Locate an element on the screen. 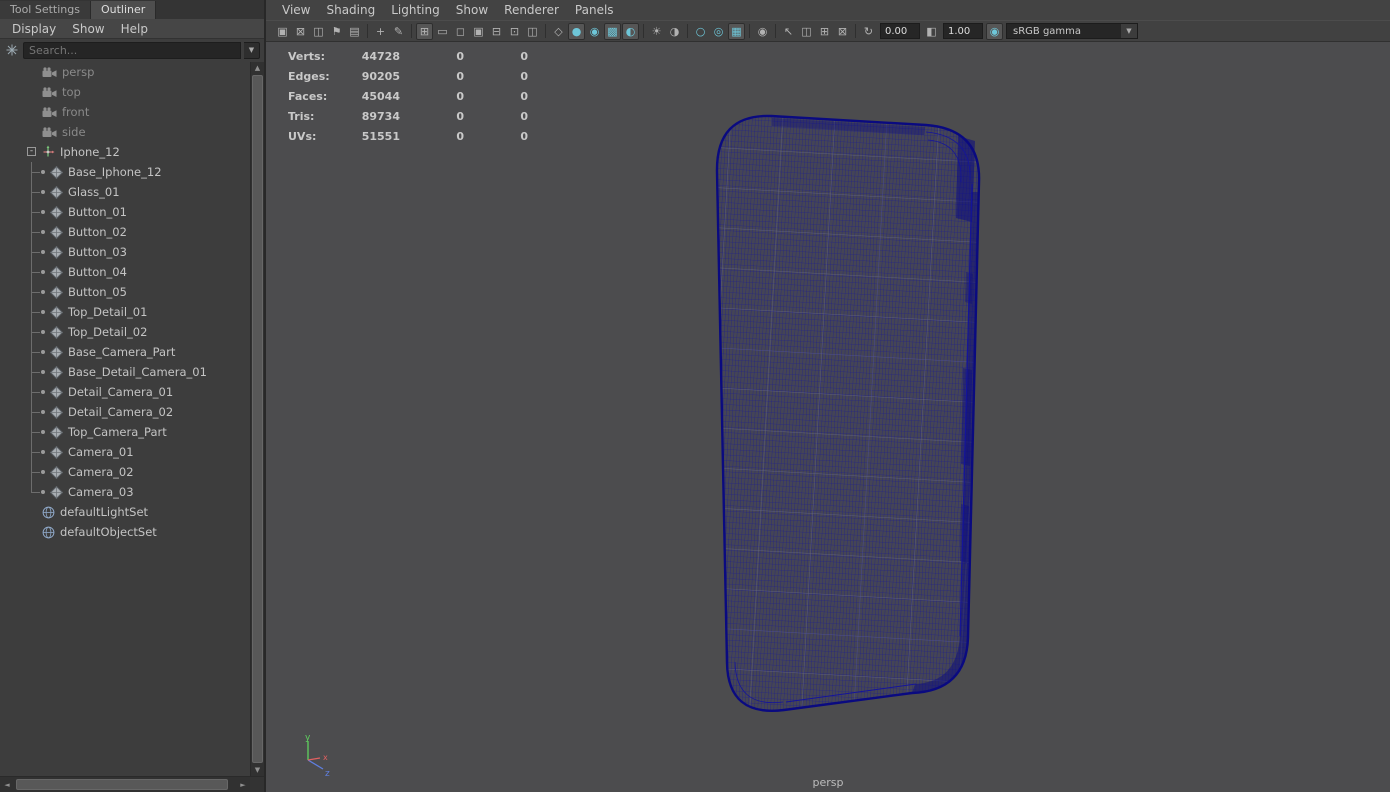  menu-lighting: Lighting is located at coordinates (415, 10).